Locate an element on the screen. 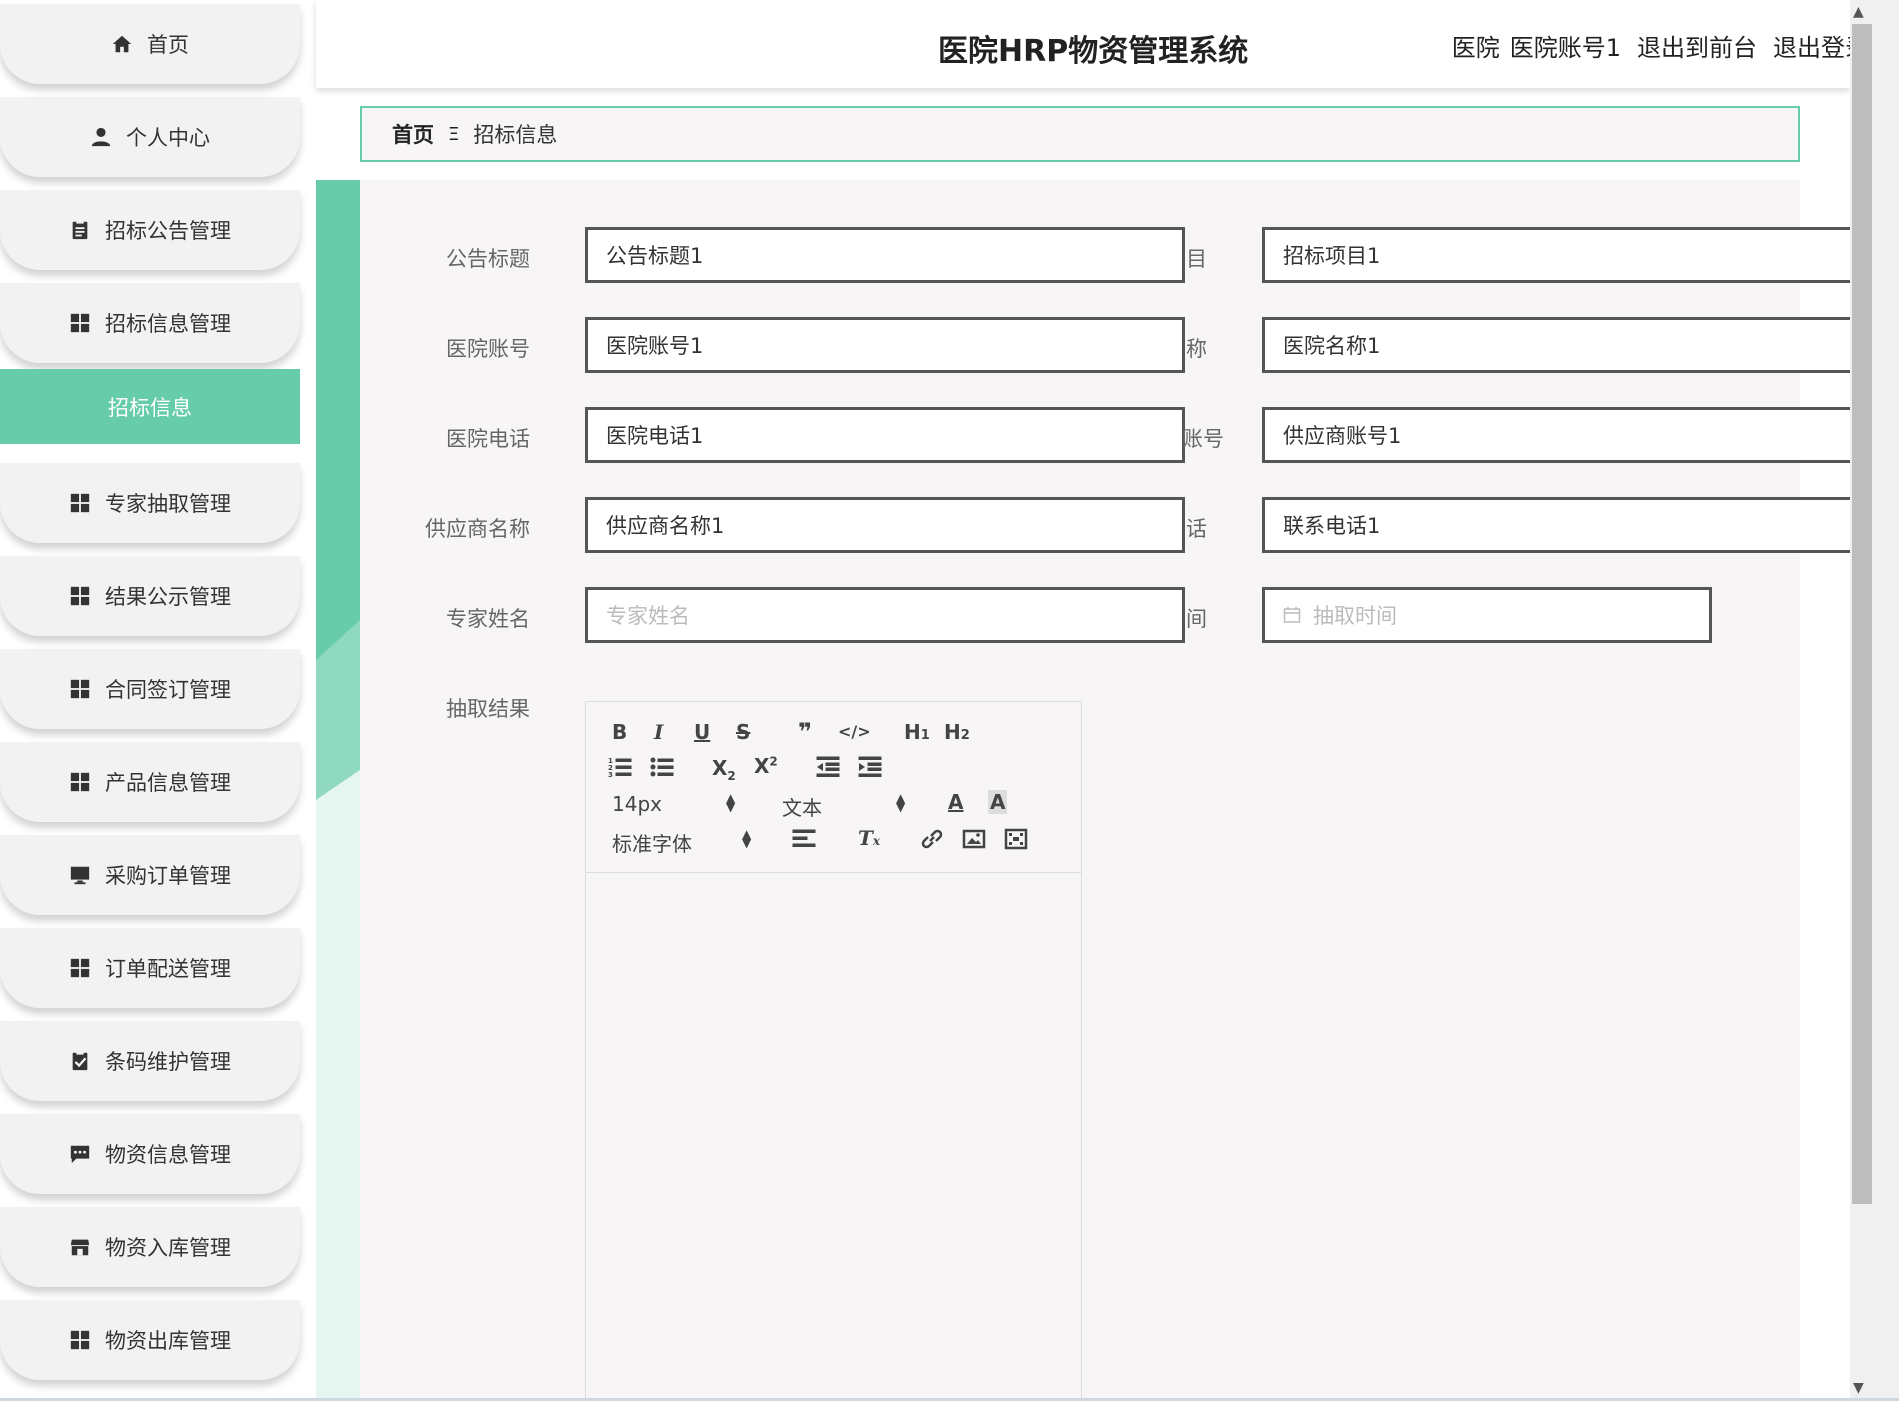 This screenshot has width=1899, height=1401. sidebar-item-material-in: 物资入库管理 is located at coordinates (150, 1247).